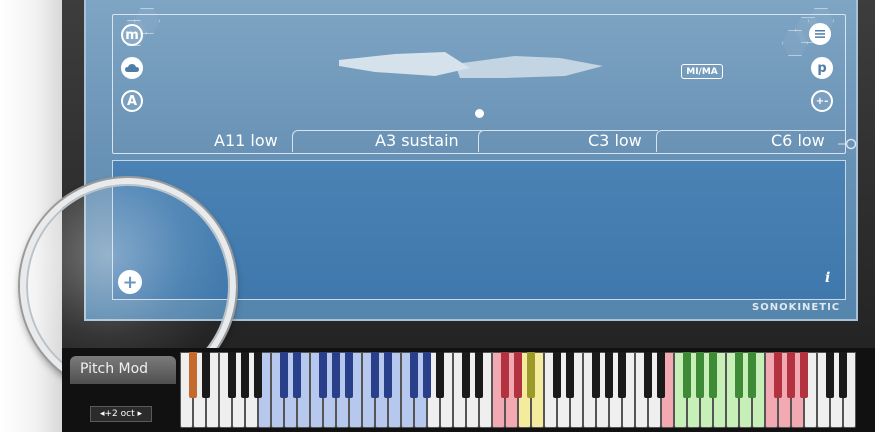 The image size is (875, 432). I want to click on articulation-label: A3 sustain, so click(417, 141).